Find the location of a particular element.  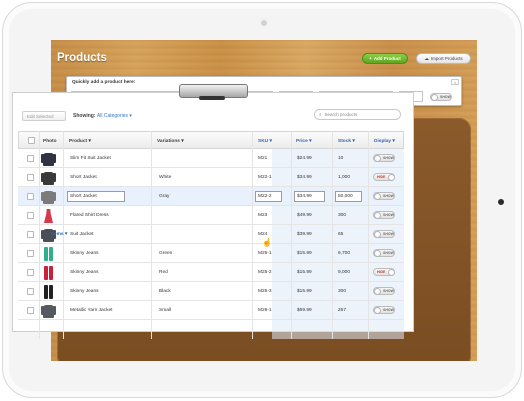

search-icon: ⌕ is located at coordinates (320, 114).